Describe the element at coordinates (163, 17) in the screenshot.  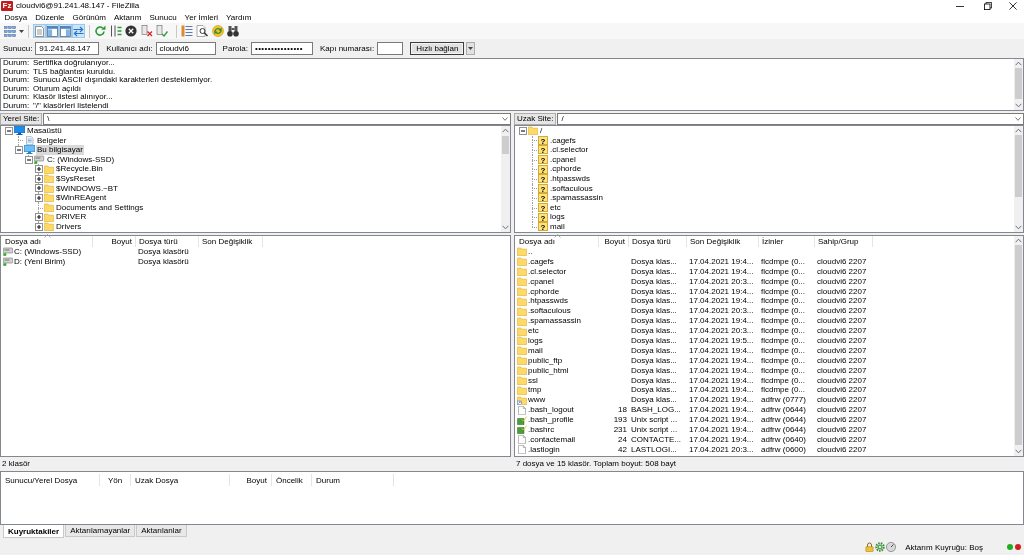
I see `menu-item: Sunucu` at that location.